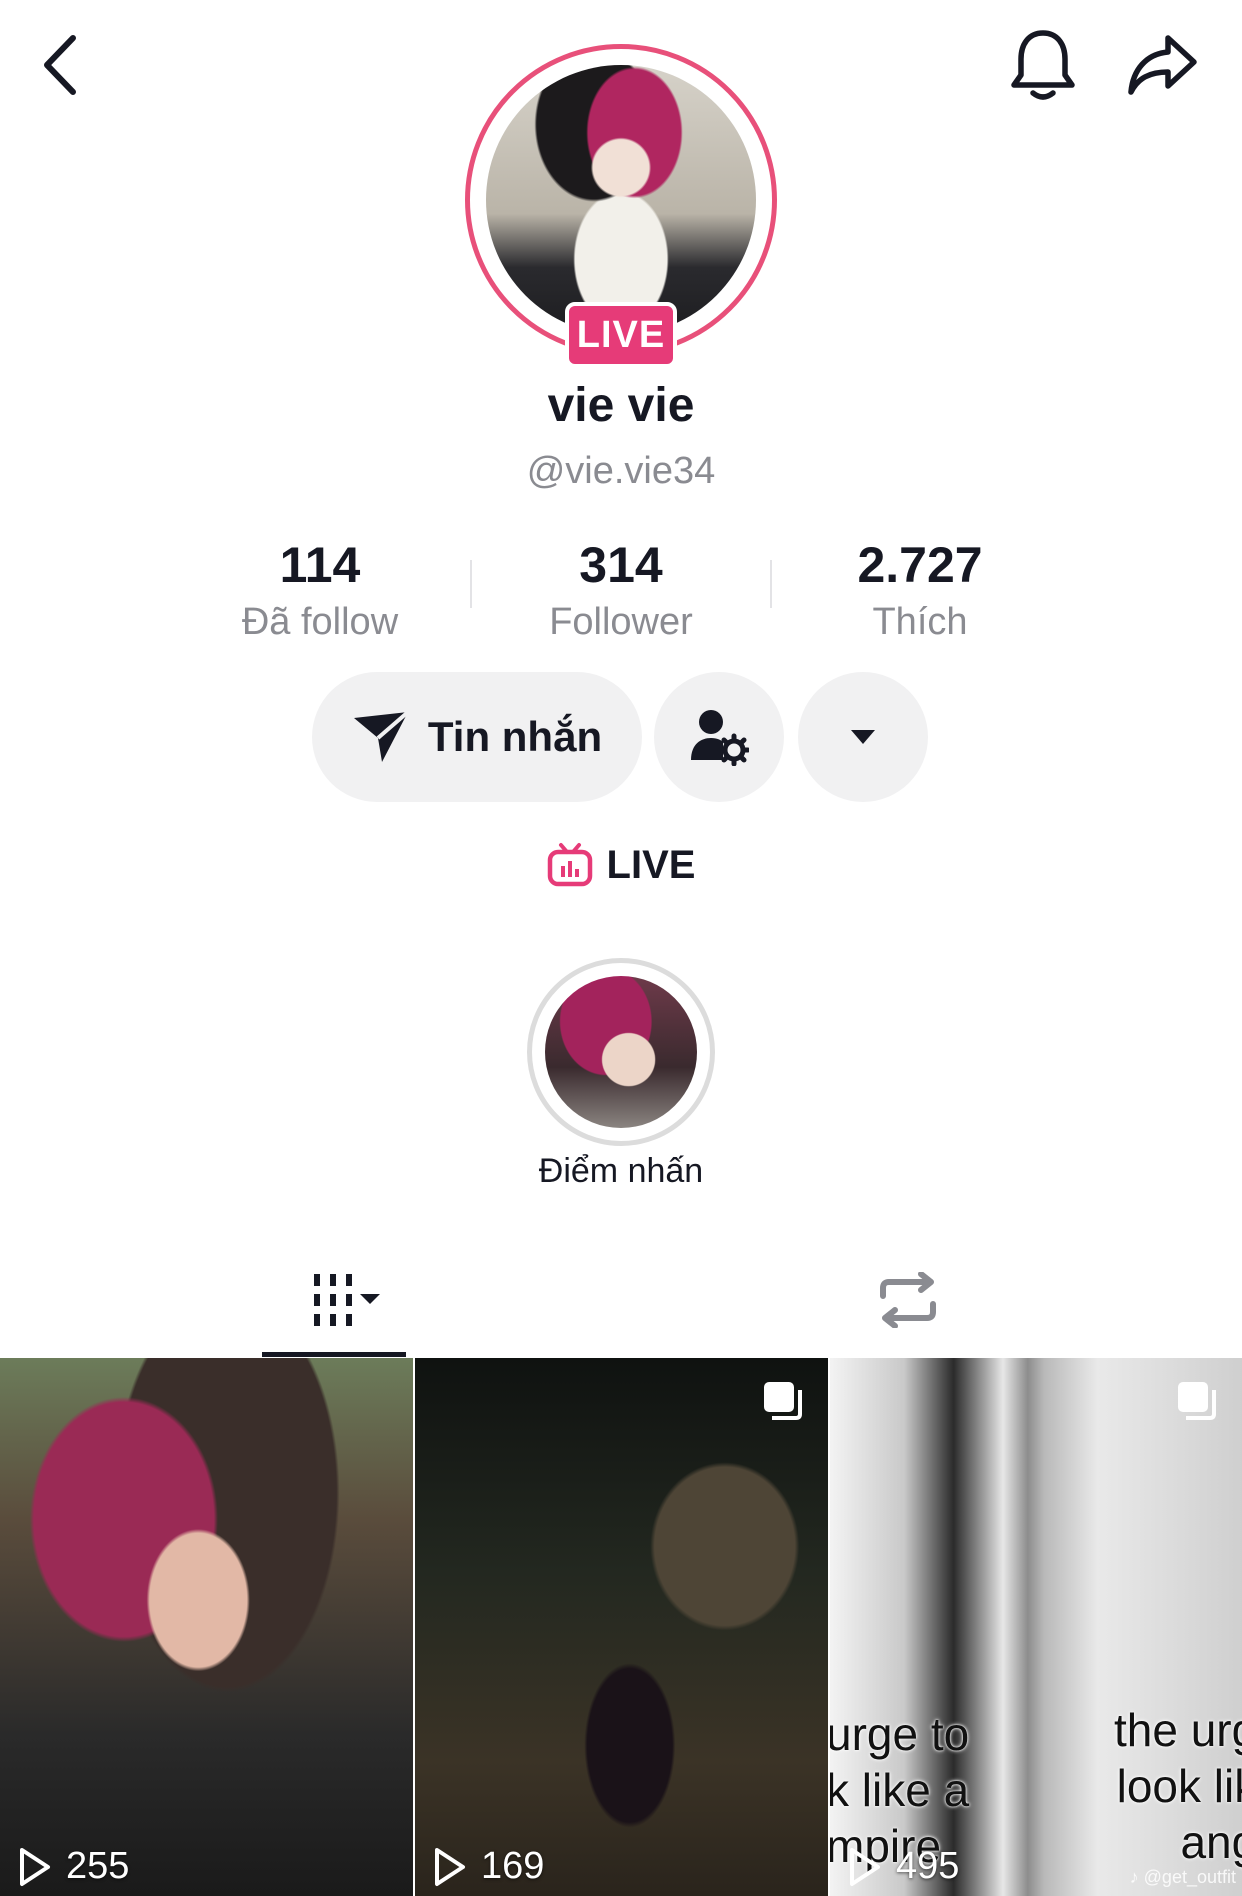 The width and height of the screenshot is (1242, 1896). Describe the element at coordinates (621, 335) in the screenshot. I see `live-badge: LIVE` at that location.